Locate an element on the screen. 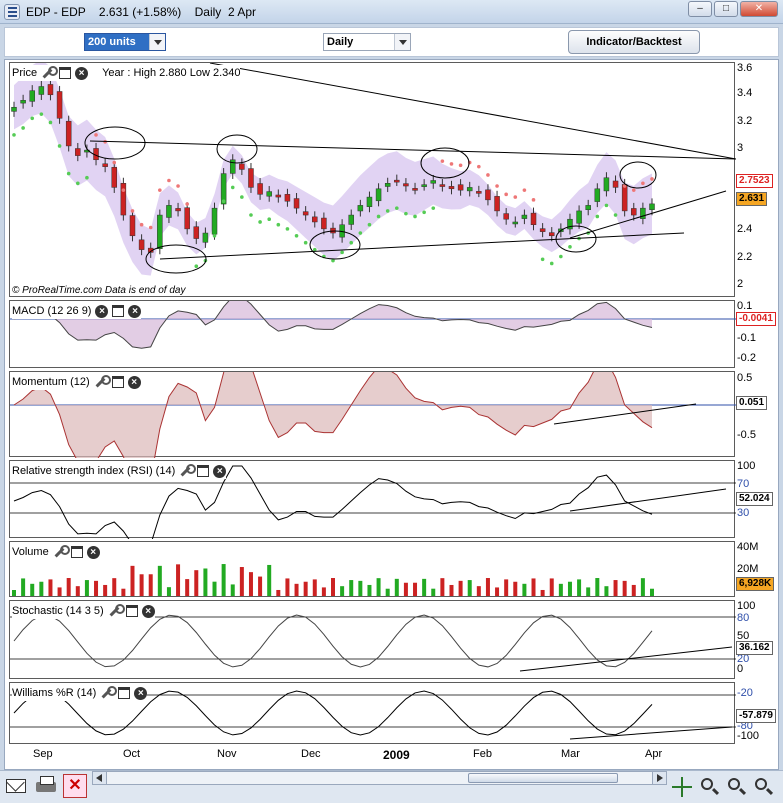  window-title: EDP - EDP 2.631 (+1.58%) Daily 2 Apr is located at coordinates (141, 12).